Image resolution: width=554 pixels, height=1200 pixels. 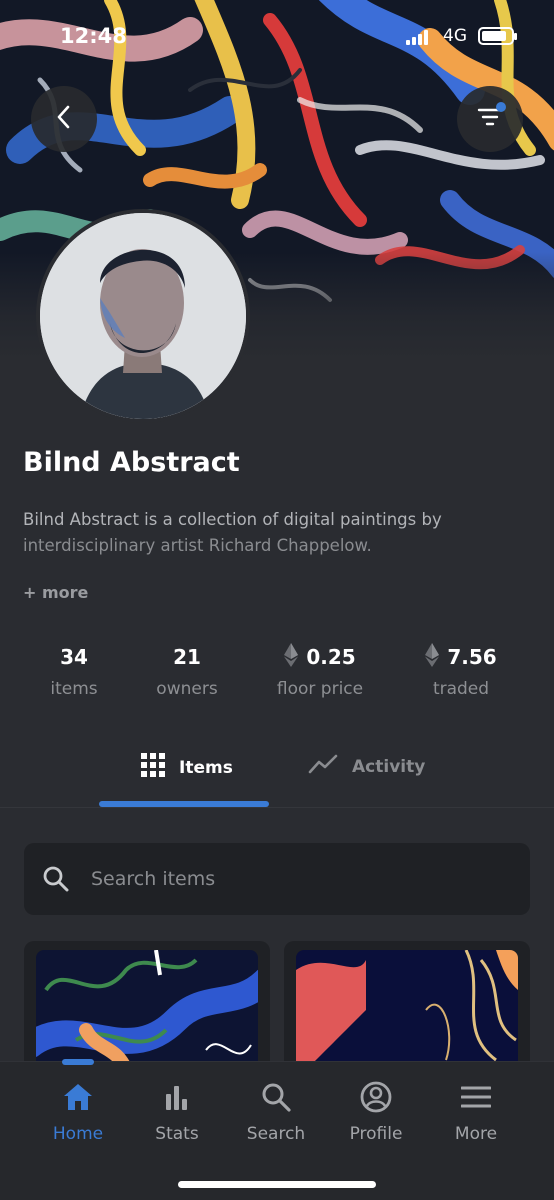 I want to click on stat-label: owners, so click(x=187, y=689).